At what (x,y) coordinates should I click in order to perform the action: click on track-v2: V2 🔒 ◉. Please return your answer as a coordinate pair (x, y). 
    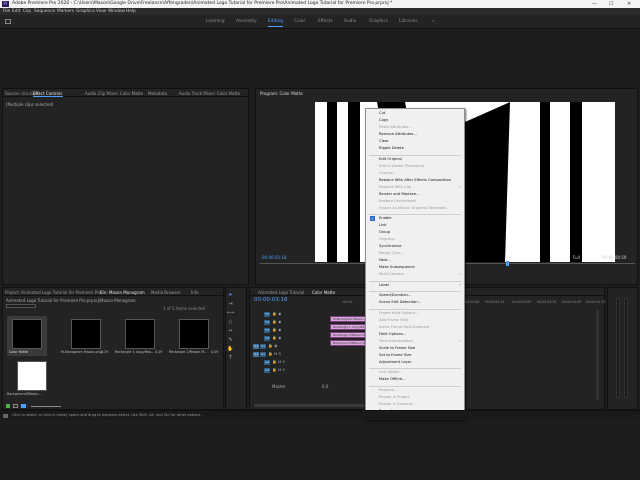
    Looking at the image, I should click on (272, 337).